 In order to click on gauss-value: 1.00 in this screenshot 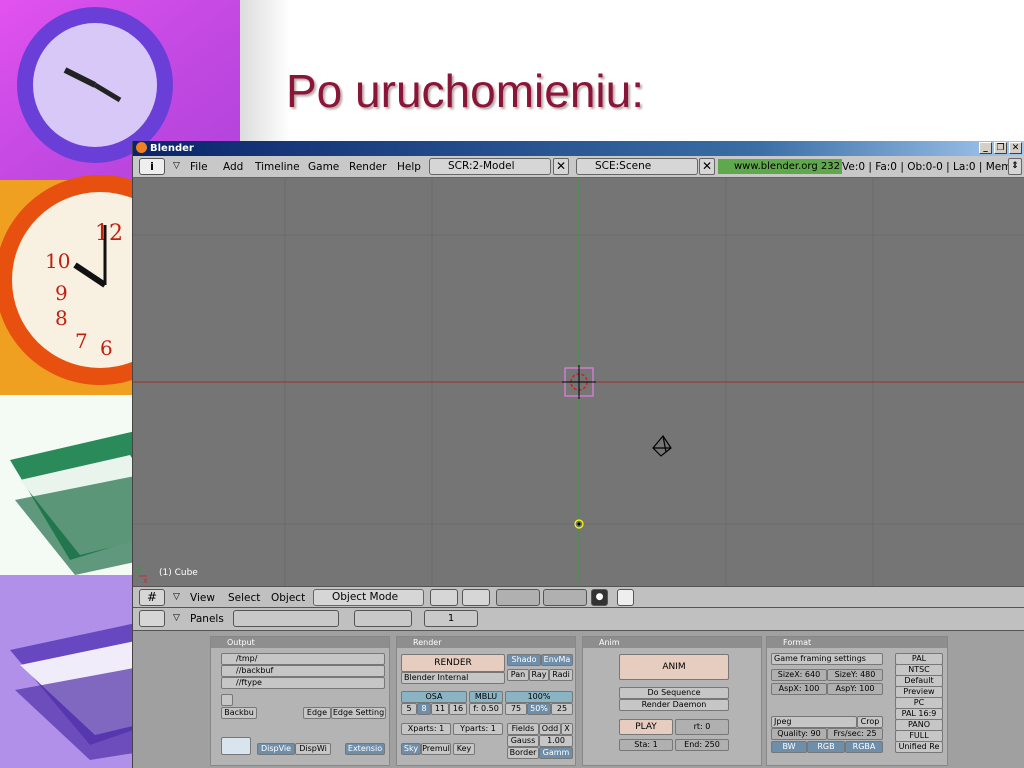, I will do `click(556, 741)`.